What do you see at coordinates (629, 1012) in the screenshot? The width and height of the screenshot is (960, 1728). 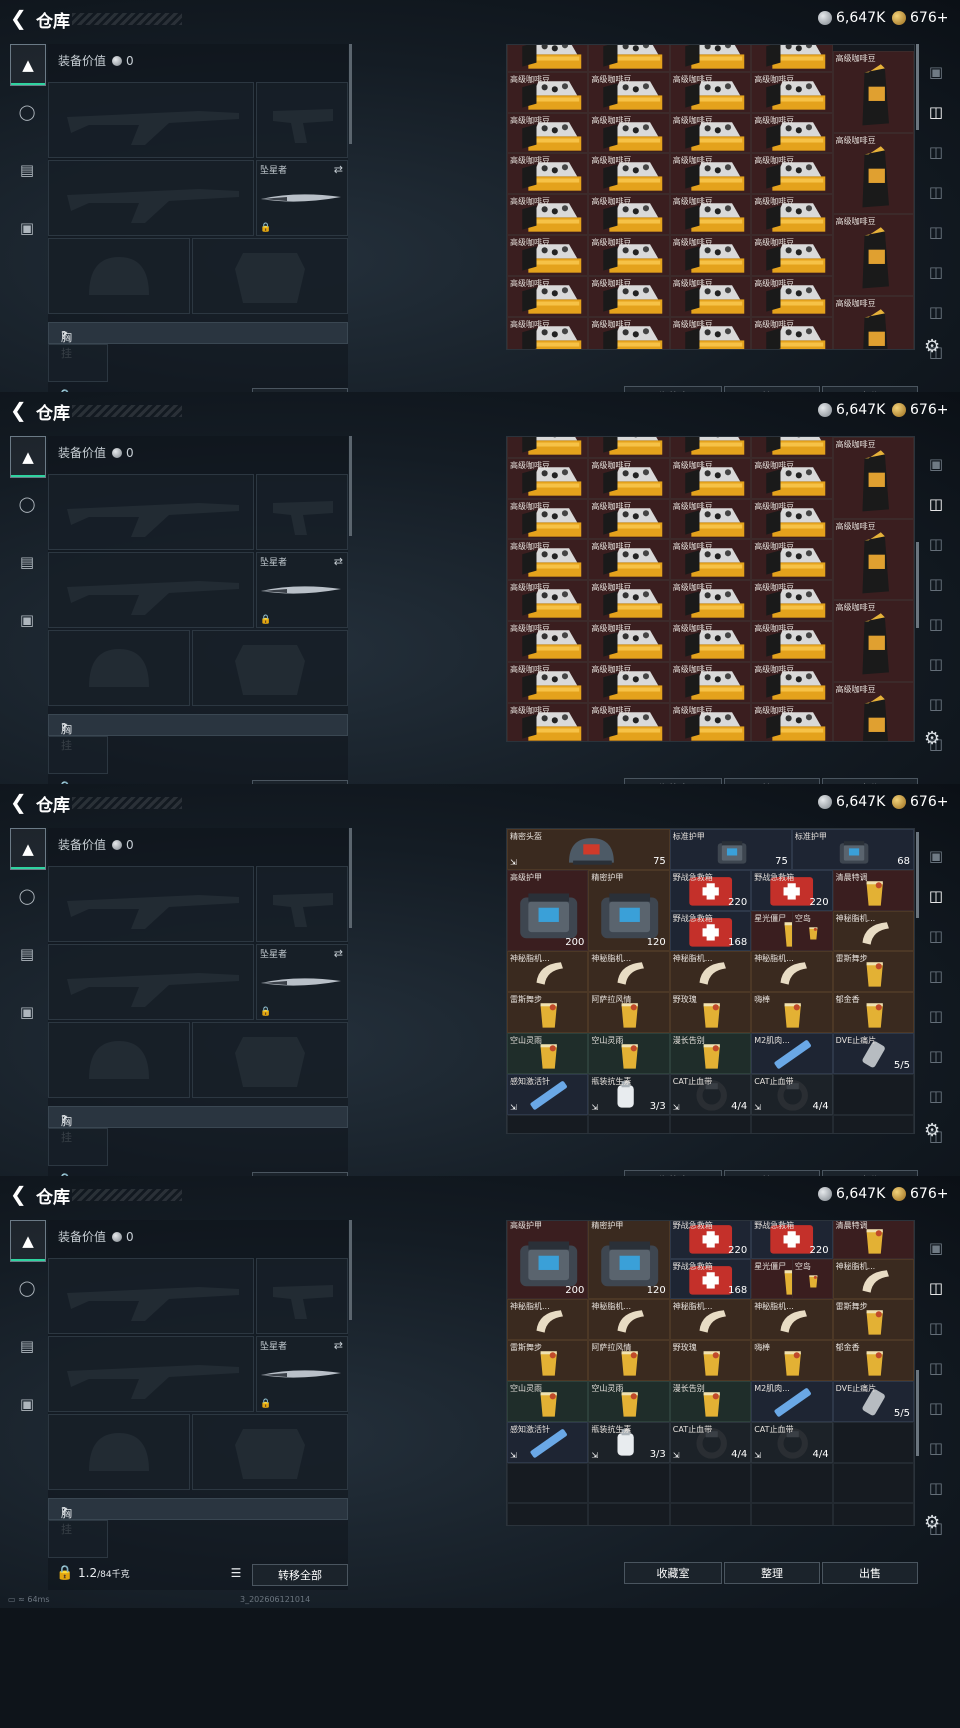 I see `inventory-item: 阿萨拉风情` at bounding box center [629, 1012].